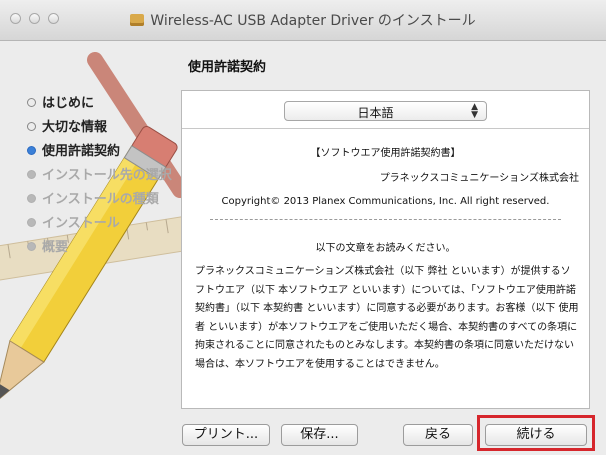 The image size is (606, 455). What do you see at coordinates (313, 21) in the screenshot?
I see `window-title-text: Wireless-AC USB Adapter Driver のインストール` at bounding box center [313, 21].